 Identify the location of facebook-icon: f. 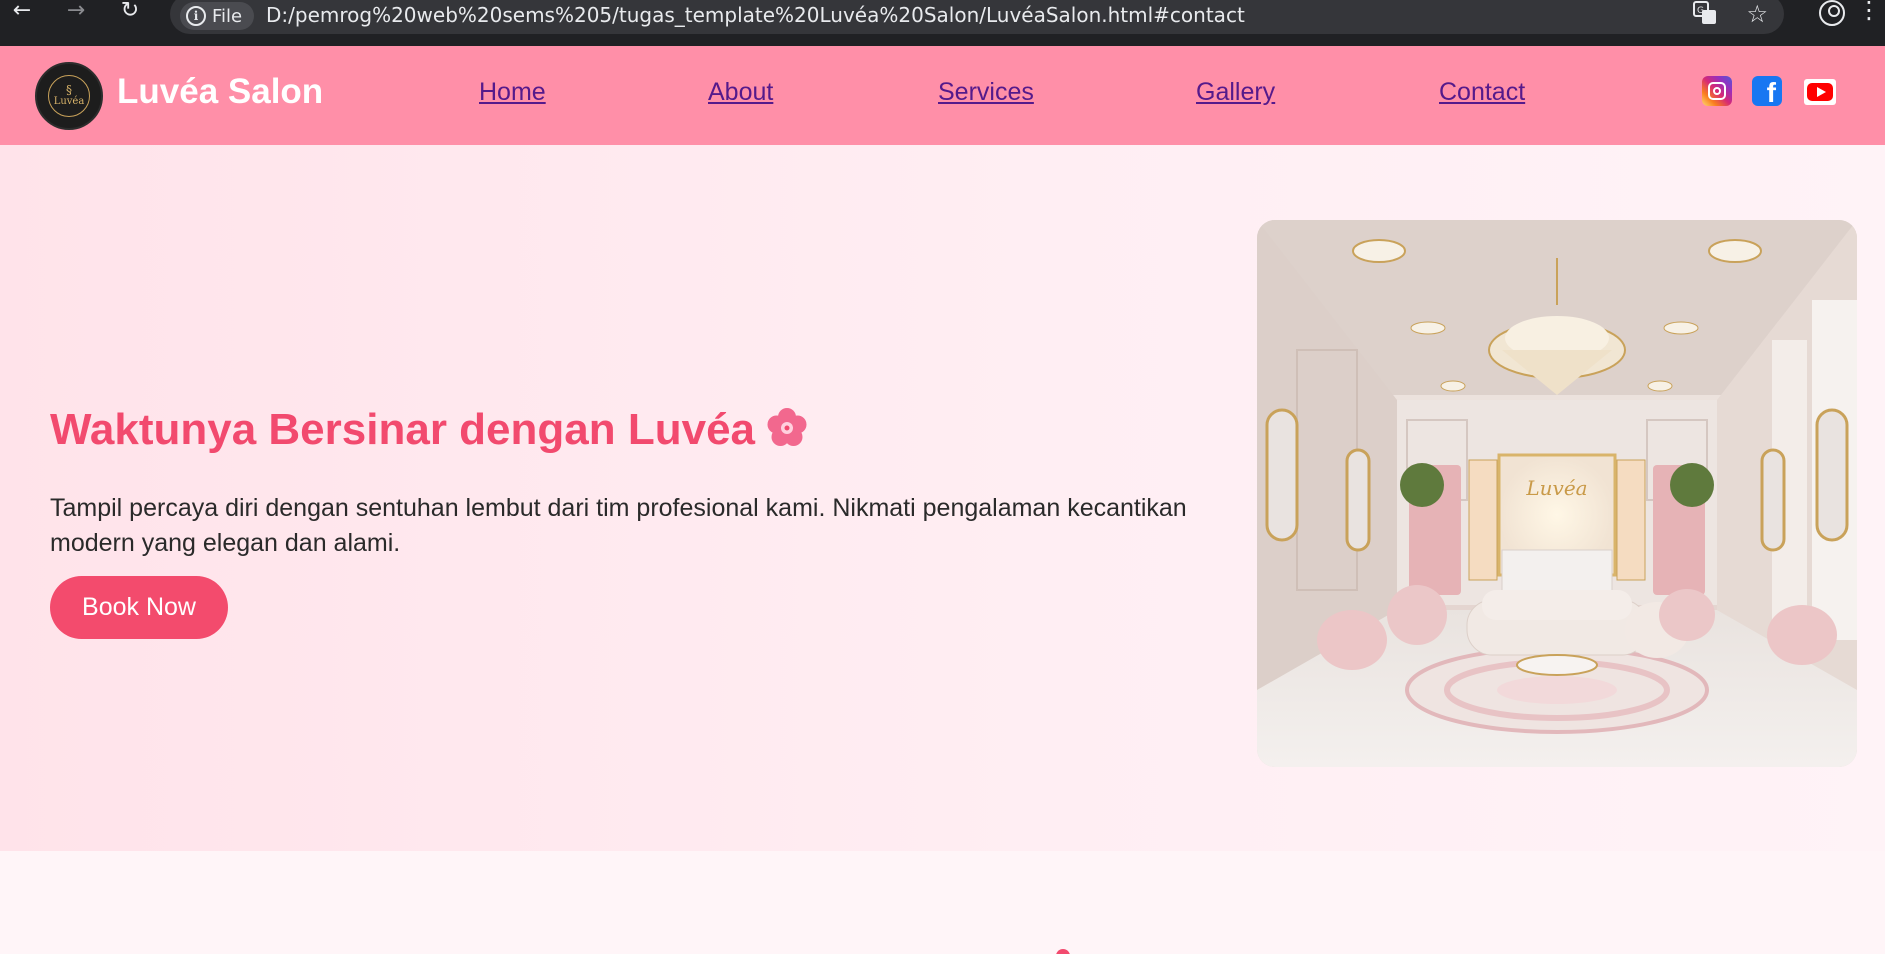
(1767, 91).